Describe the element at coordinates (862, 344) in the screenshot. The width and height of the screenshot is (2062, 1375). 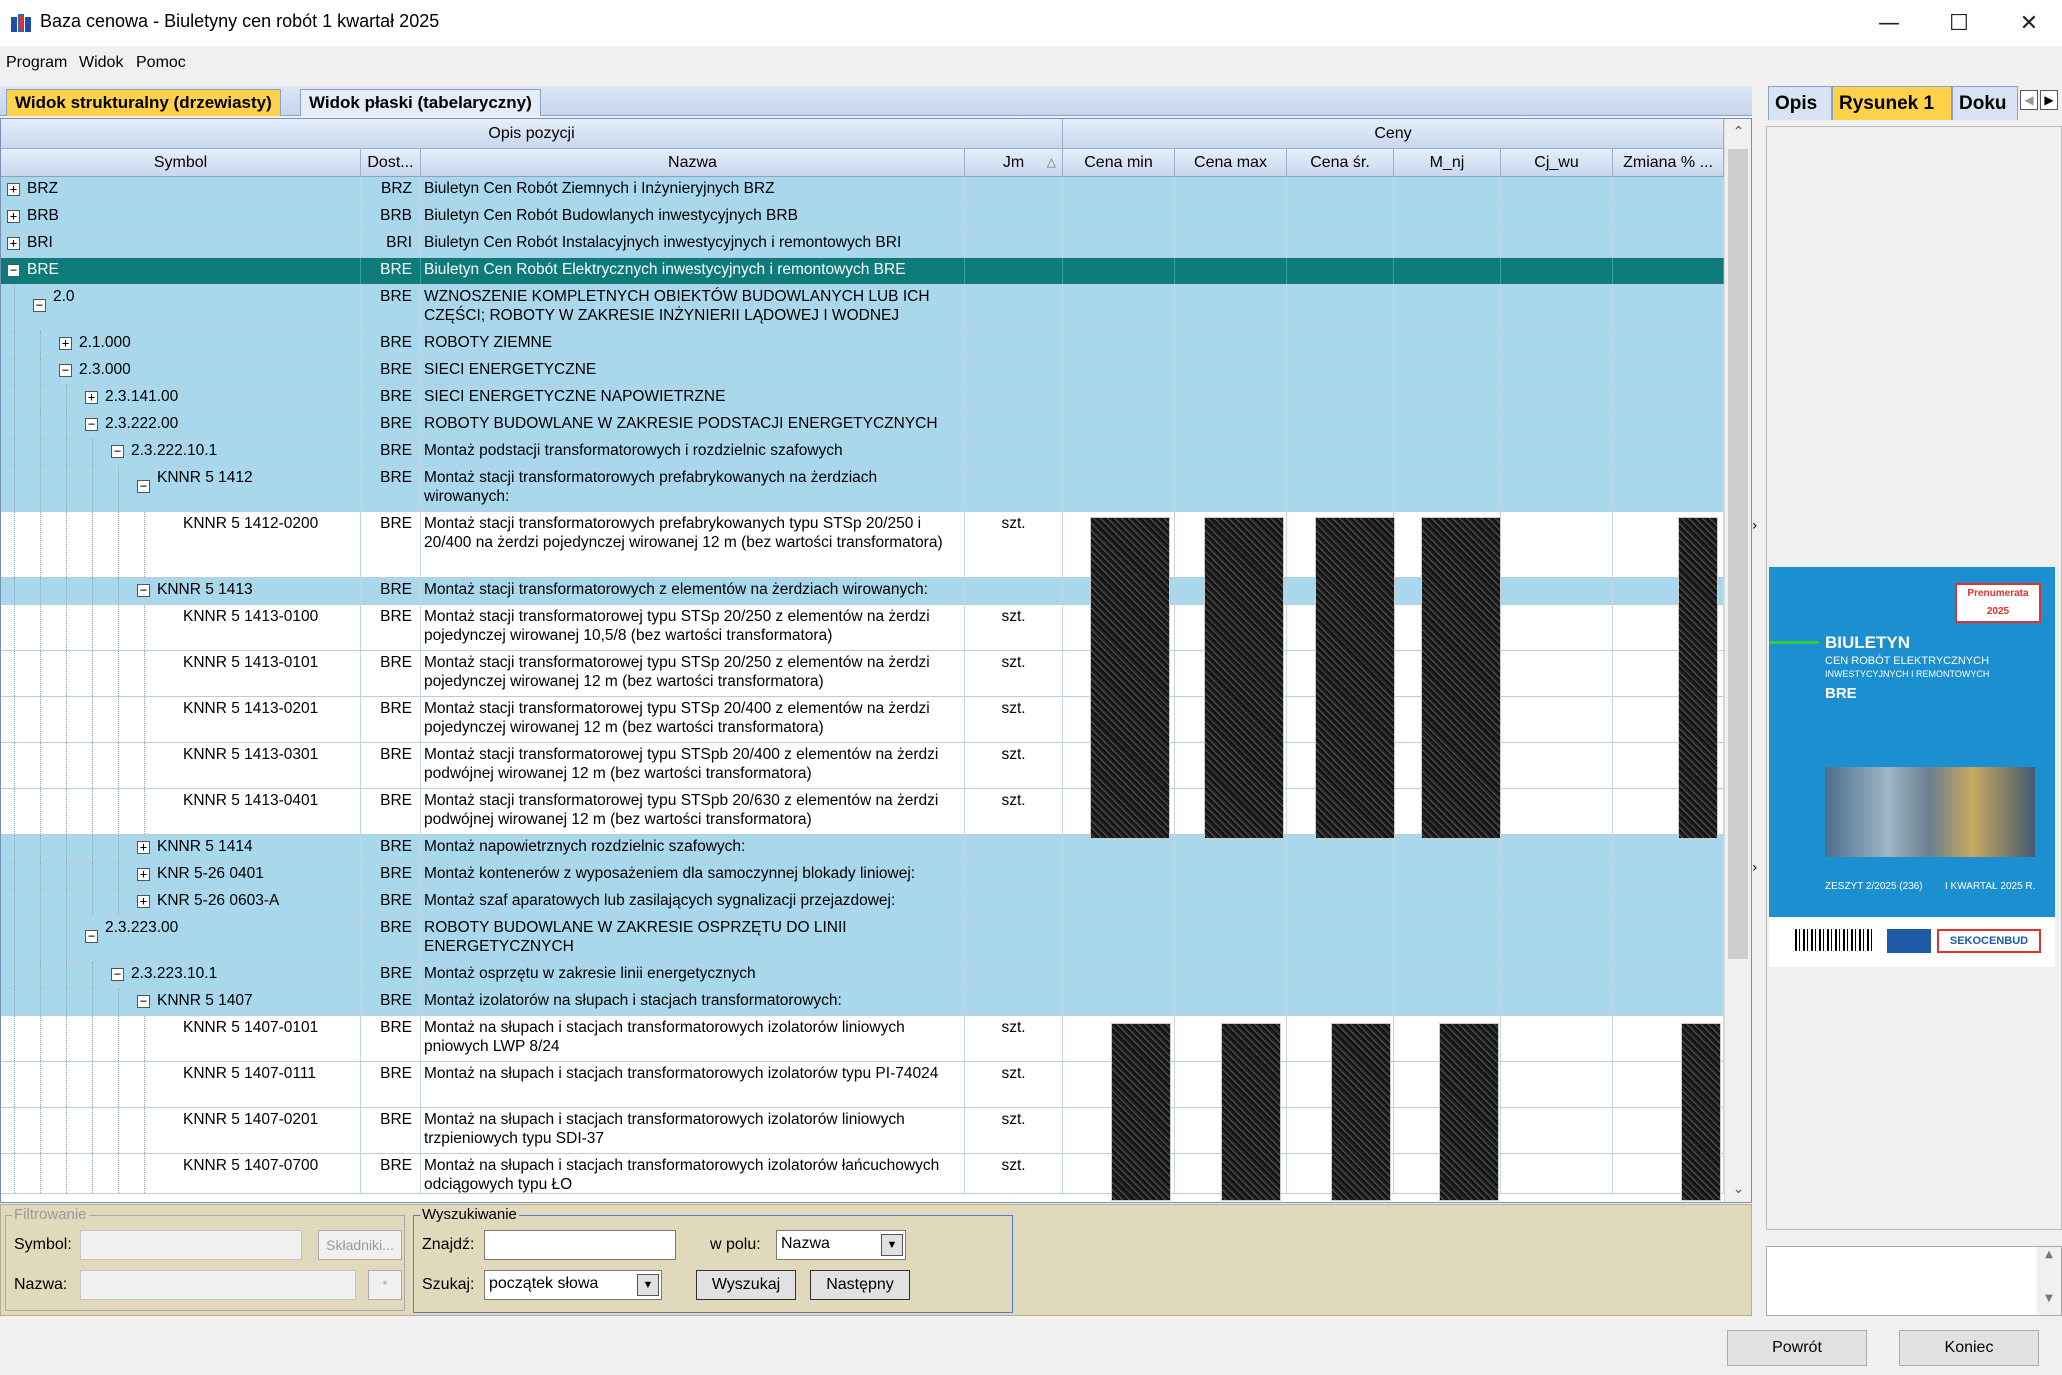
I see `table-row-group: +2.1.000 BRE ROBOTY ZIEMNE` at that location.